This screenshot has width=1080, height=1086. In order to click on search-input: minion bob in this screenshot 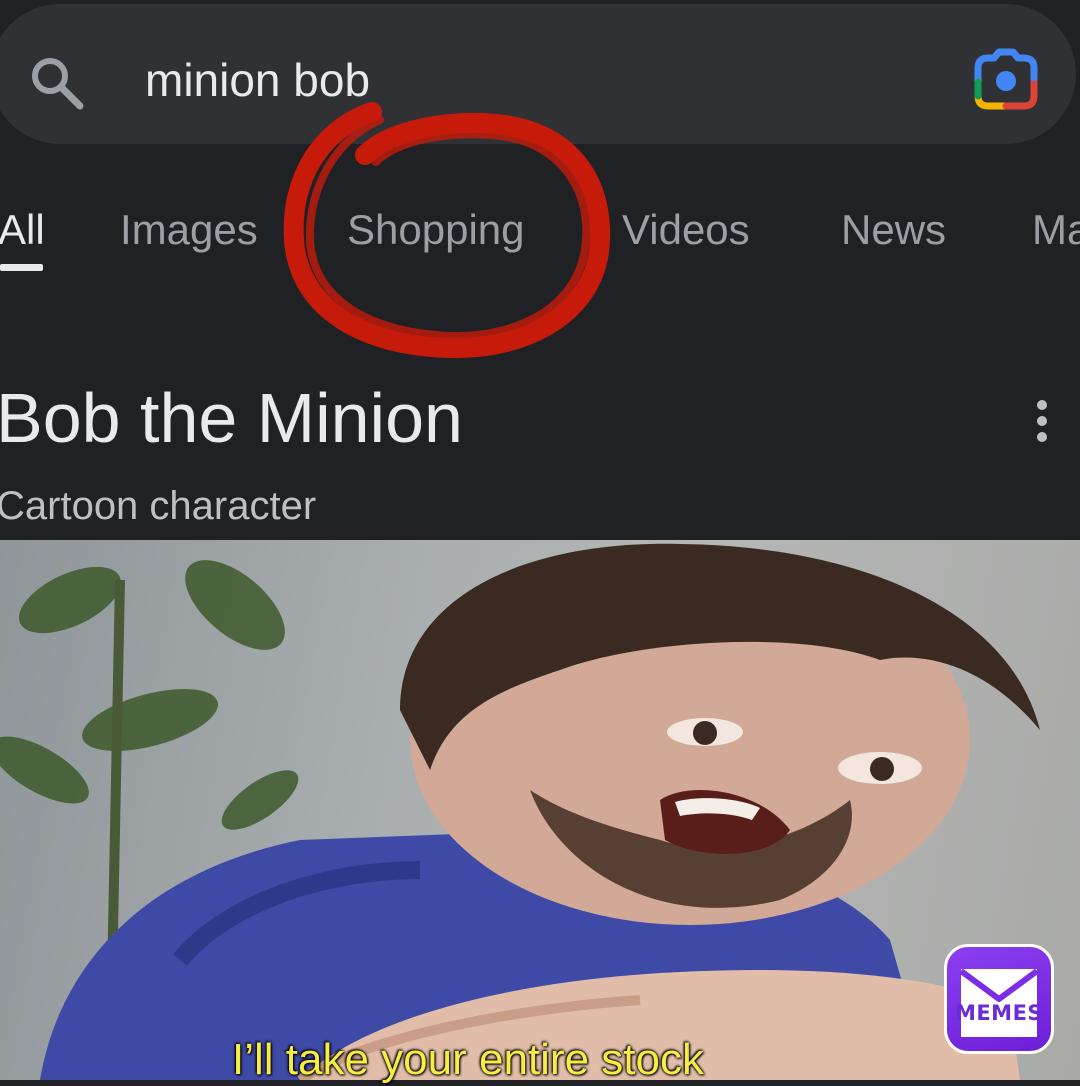, I will do `click(257, 80)`.